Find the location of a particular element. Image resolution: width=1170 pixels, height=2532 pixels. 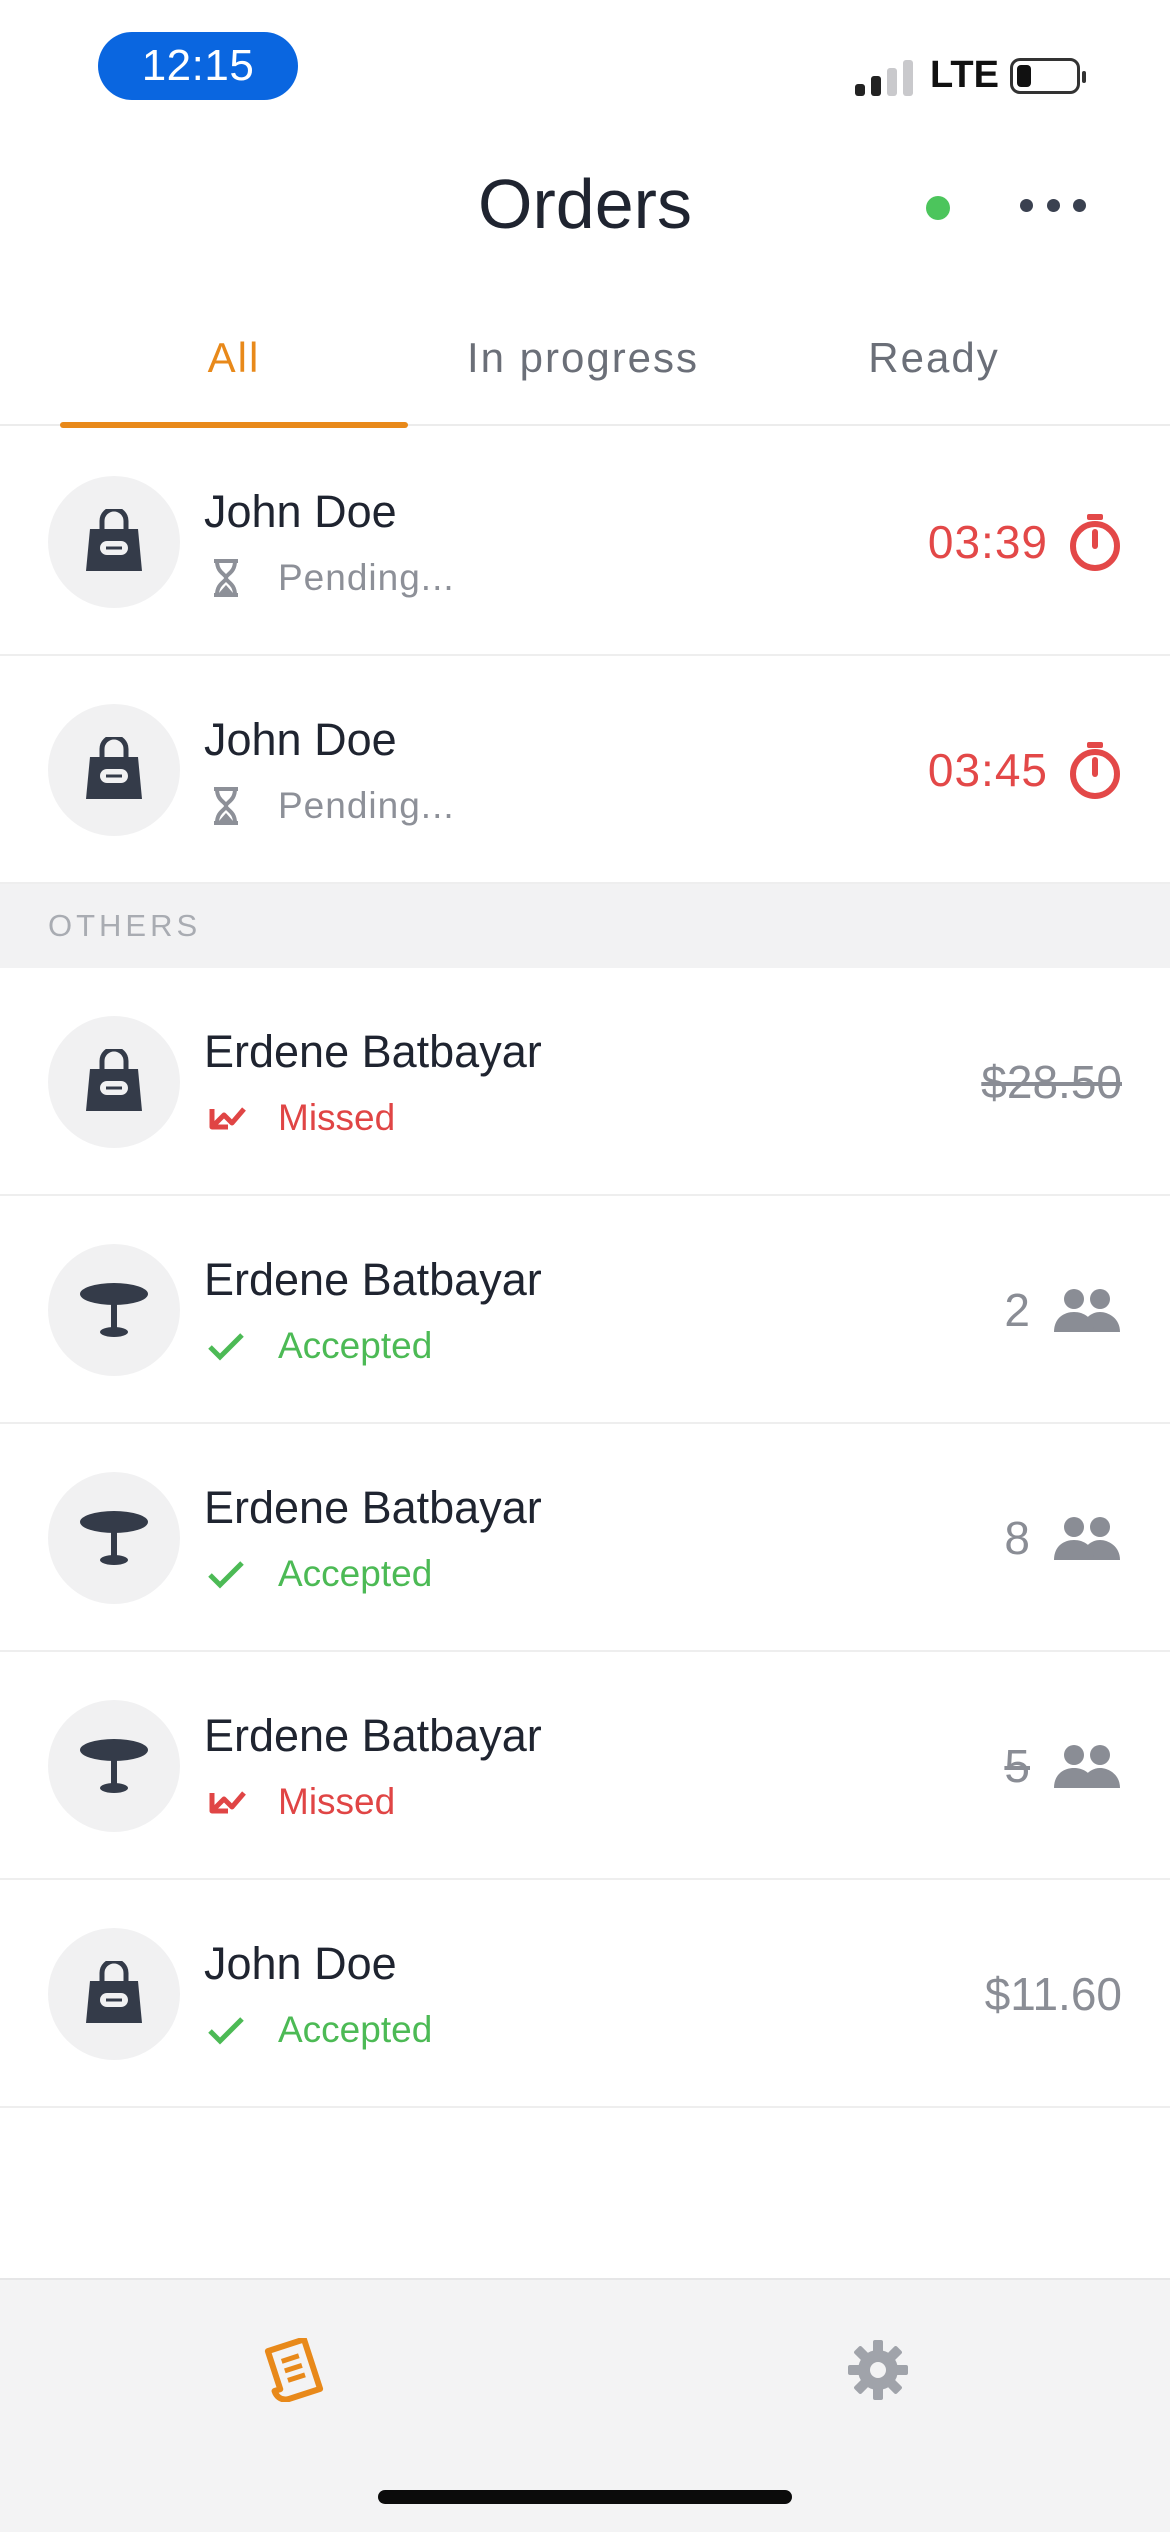

guest-count: 5 is located at coordinates (1017, 1766).